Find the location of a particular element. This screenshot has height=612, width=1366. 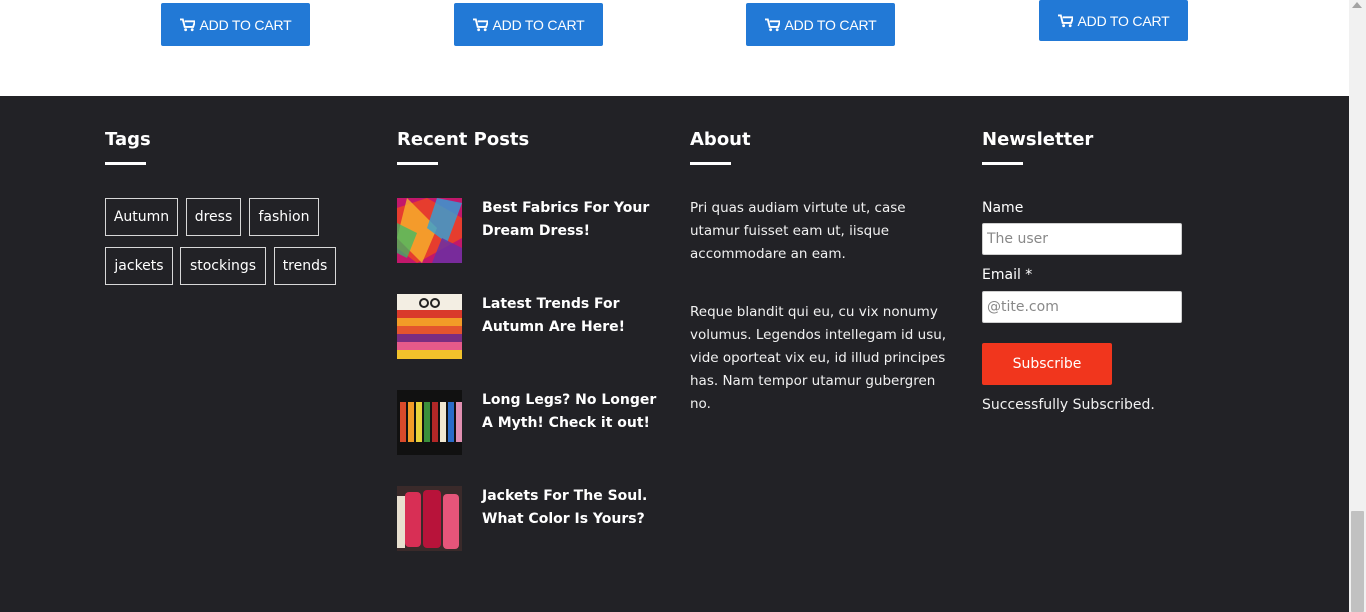

subscription-status: Successfully Subscribed. is located at coordinates (1068, 405).